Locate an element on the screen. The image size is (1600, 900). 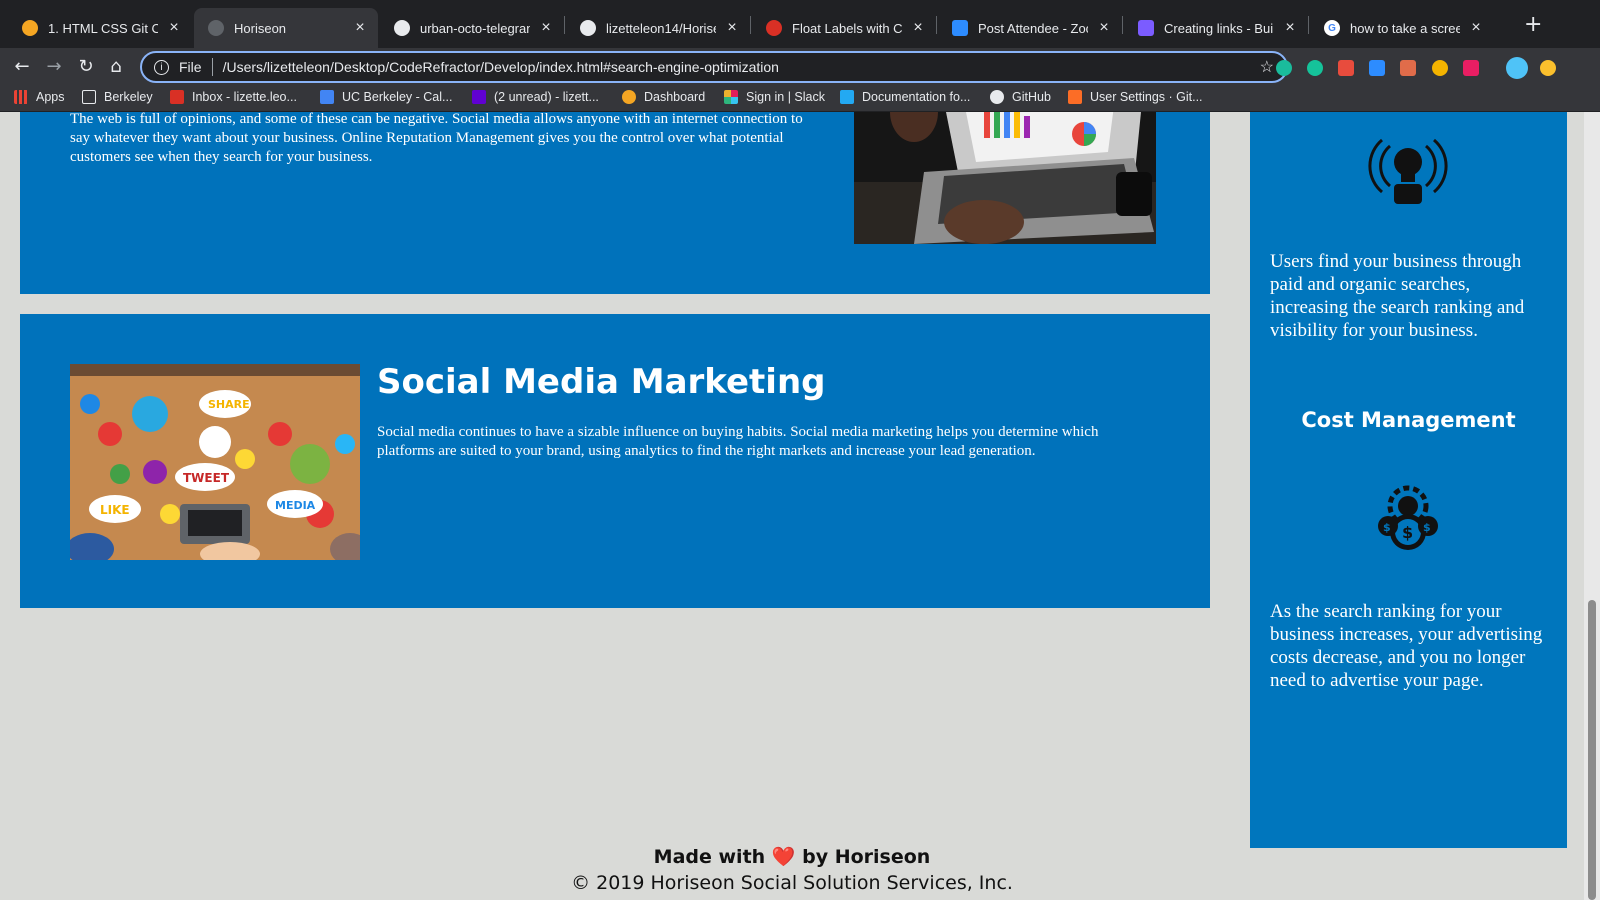
cost-management-title: Cost Management is located at coordinates (1408, 420).